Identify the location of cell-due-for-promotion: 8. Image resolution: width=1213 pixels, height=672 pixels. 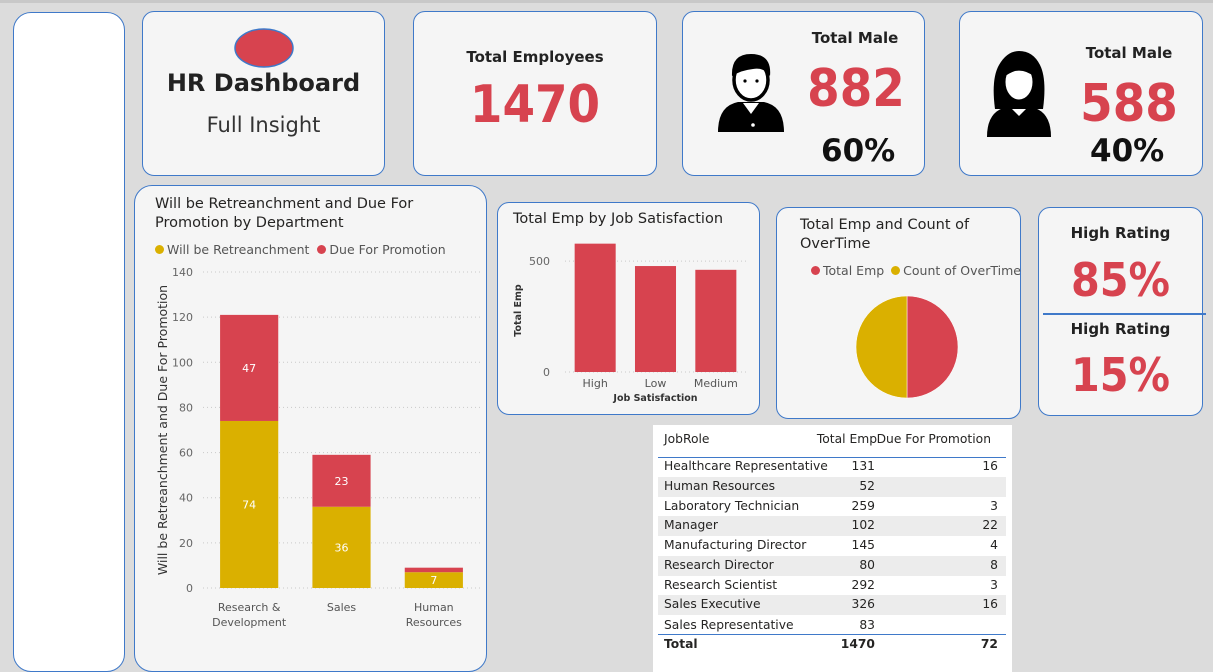
(994, 565).